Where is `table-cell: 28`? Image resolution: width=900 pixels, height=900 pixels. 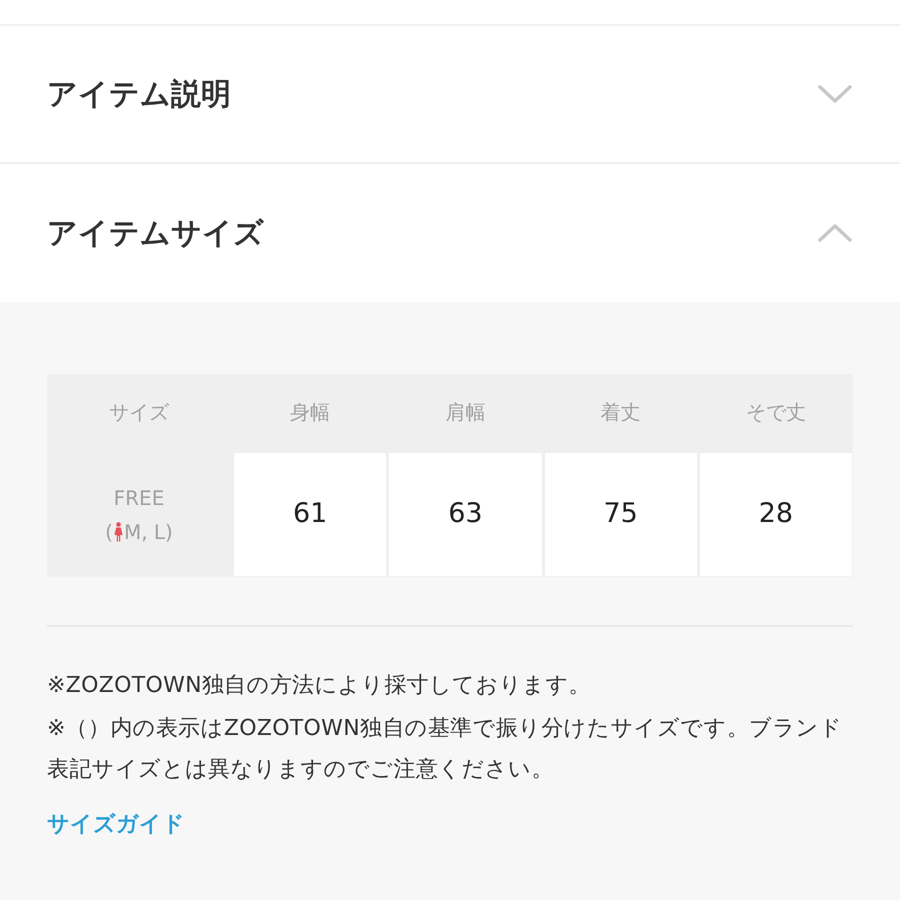 table-cell: 28 is located at coordinates (776, 514).